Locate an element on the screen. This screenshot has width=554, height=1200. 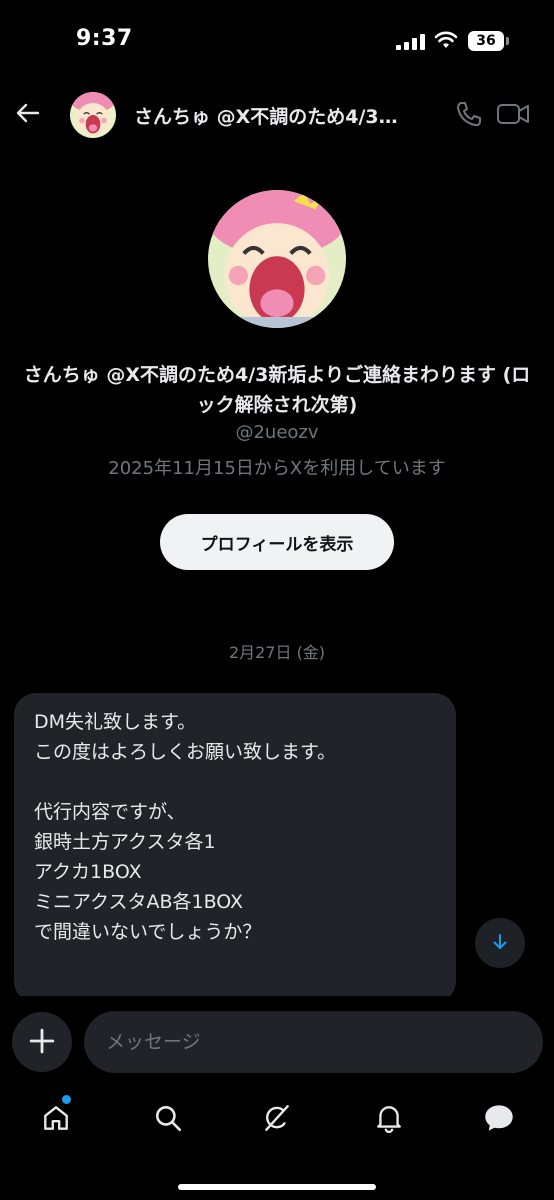
notification-dot is located at coordinates (66, 1099).